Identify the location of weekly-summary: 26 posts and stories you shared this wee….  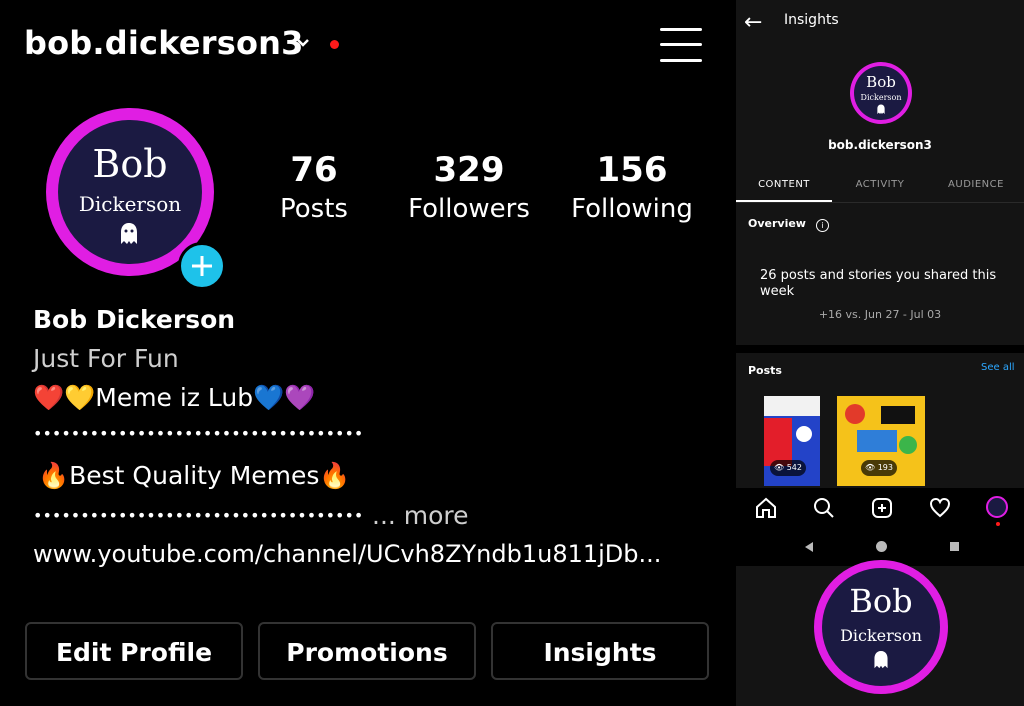
(878, 283).